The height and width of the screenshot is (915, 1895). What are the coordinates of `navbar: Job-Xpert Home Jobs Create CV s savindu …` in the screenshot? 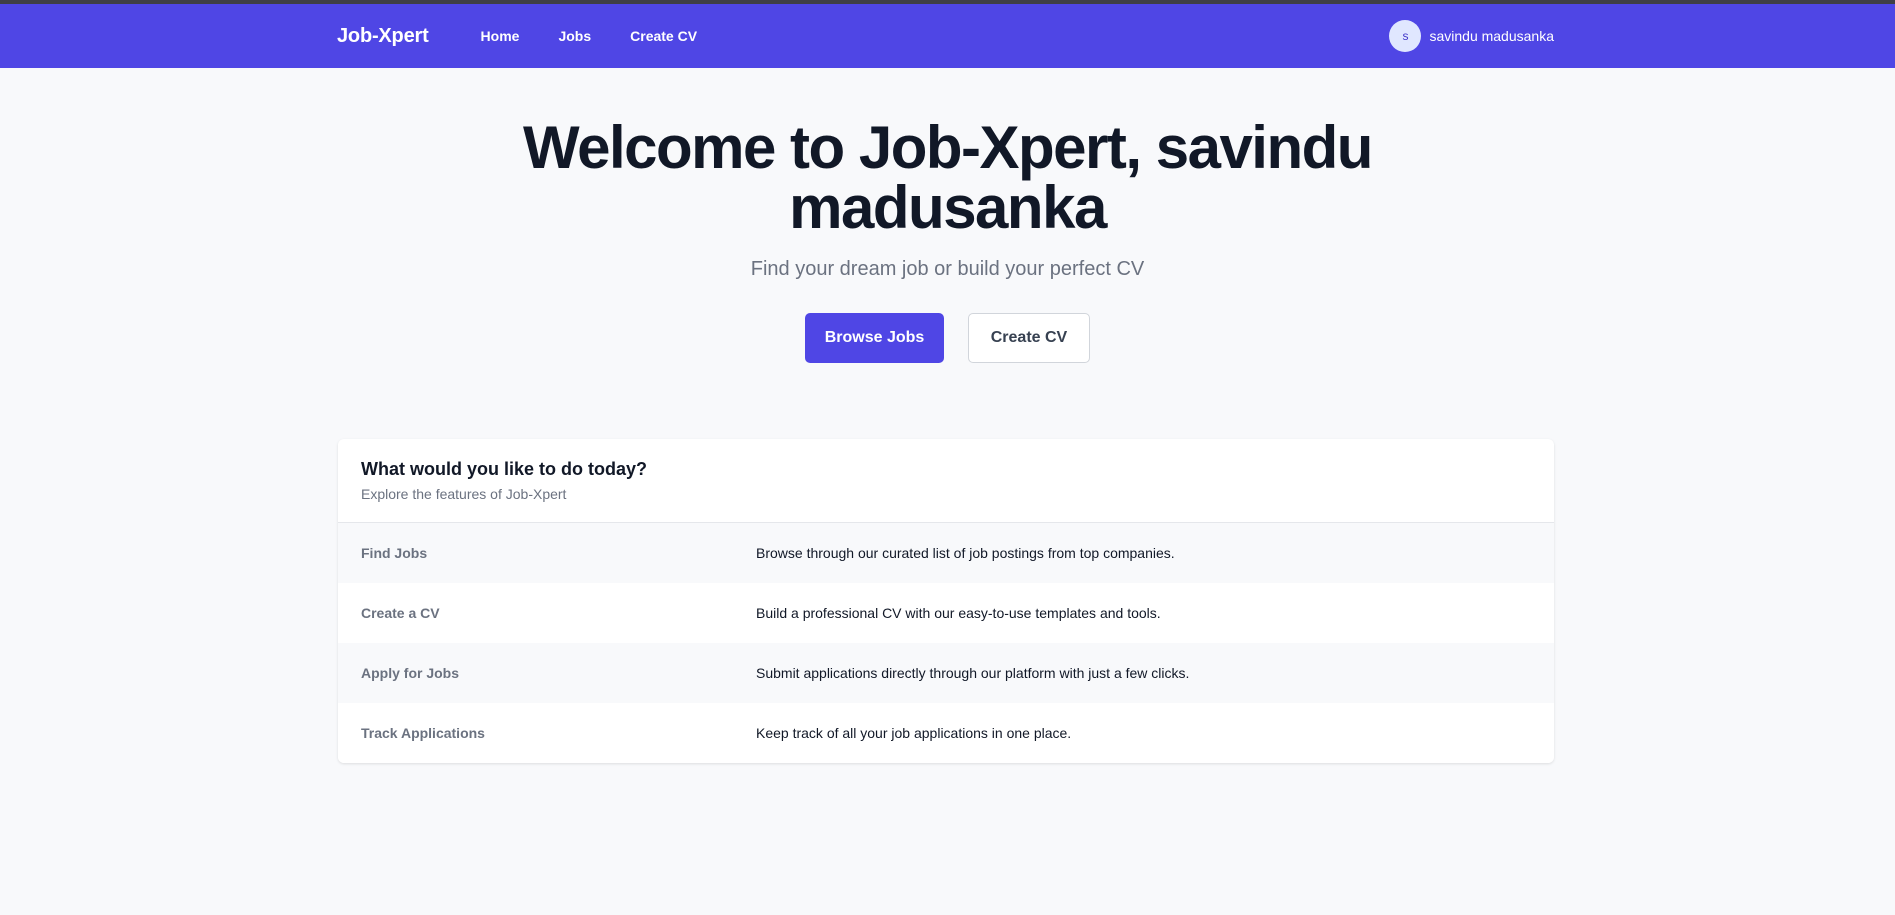 It's located at (947, 36).